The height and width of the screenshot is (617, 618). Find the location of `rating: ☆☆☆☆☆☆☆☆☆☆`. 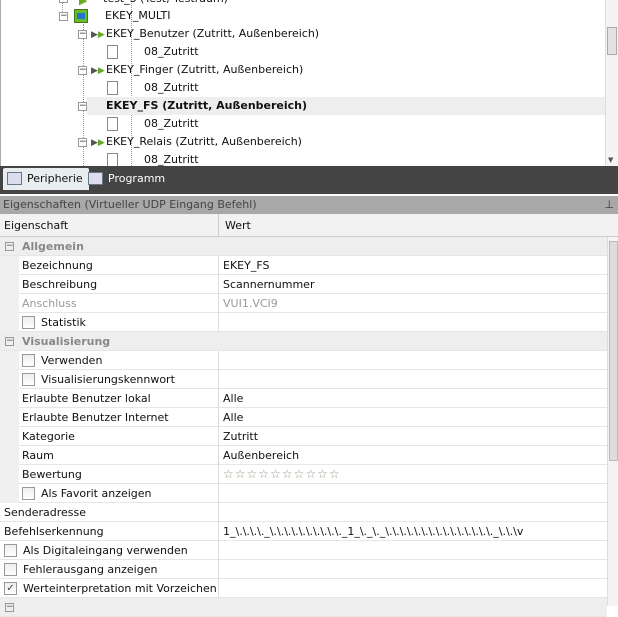

rating: ☆☆☆☆☆☆☆☆☆☆ is located at coordinates (282, 474).